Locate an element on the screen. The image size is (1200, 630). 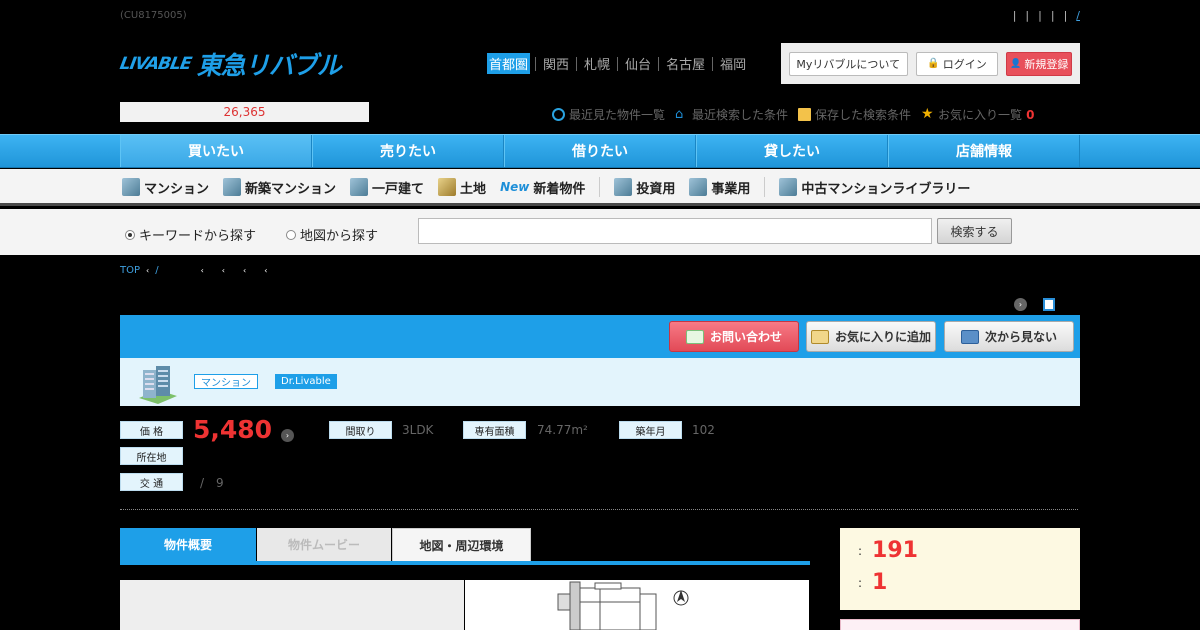
area-value: 74.77m² is located at coordinates (562, 430).